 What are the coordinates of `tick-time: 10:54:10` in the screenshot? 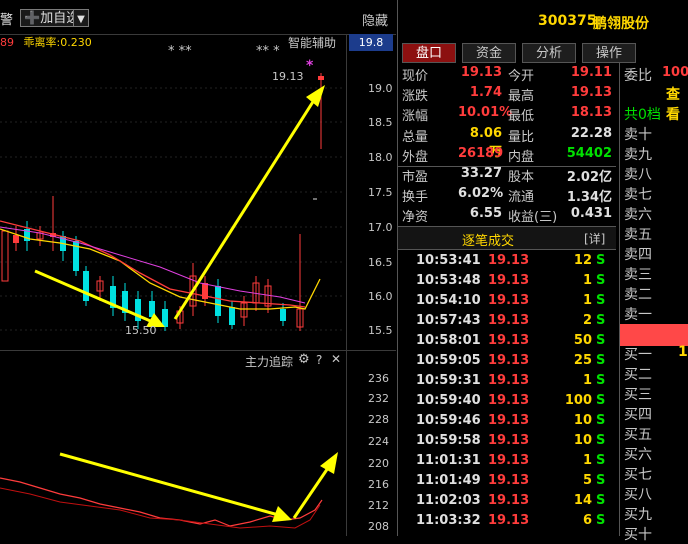 It's located at (448, 300).